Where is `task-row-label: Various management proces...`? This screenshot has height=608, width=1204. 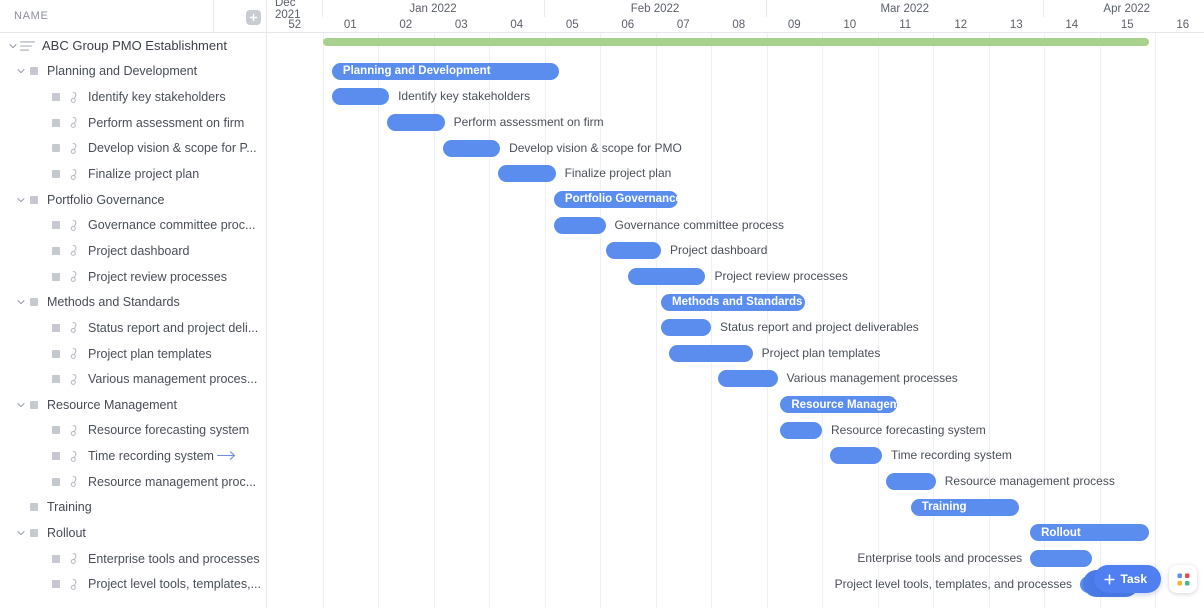
task-row-label: Various management proces... is located at coordinates (173, 379).